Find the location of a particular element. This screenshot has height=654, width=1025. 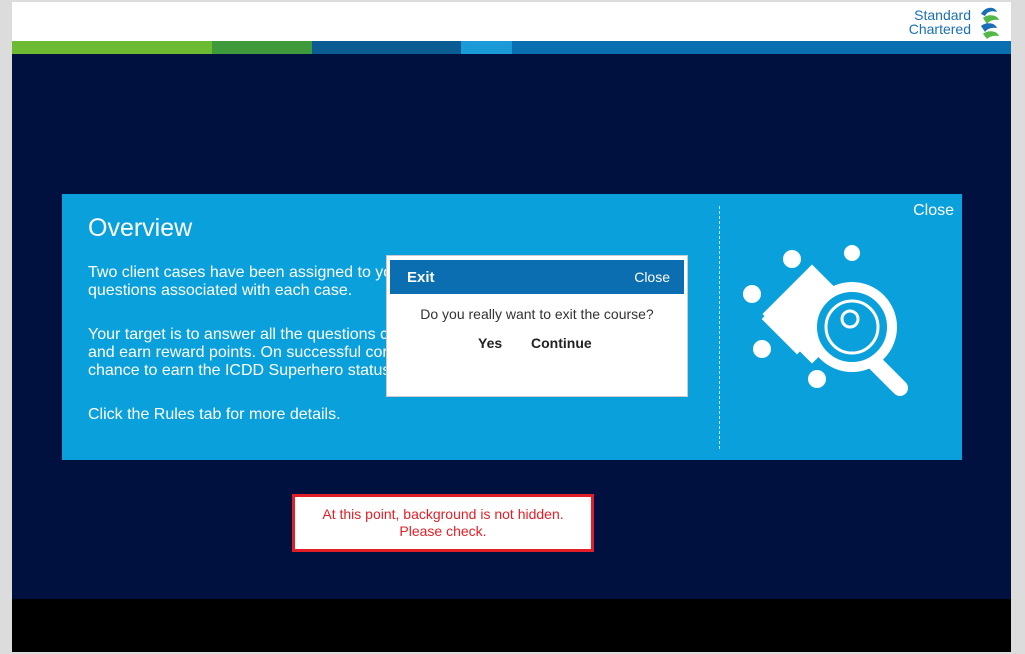

panel-divider is located at coordinates (719, 327).